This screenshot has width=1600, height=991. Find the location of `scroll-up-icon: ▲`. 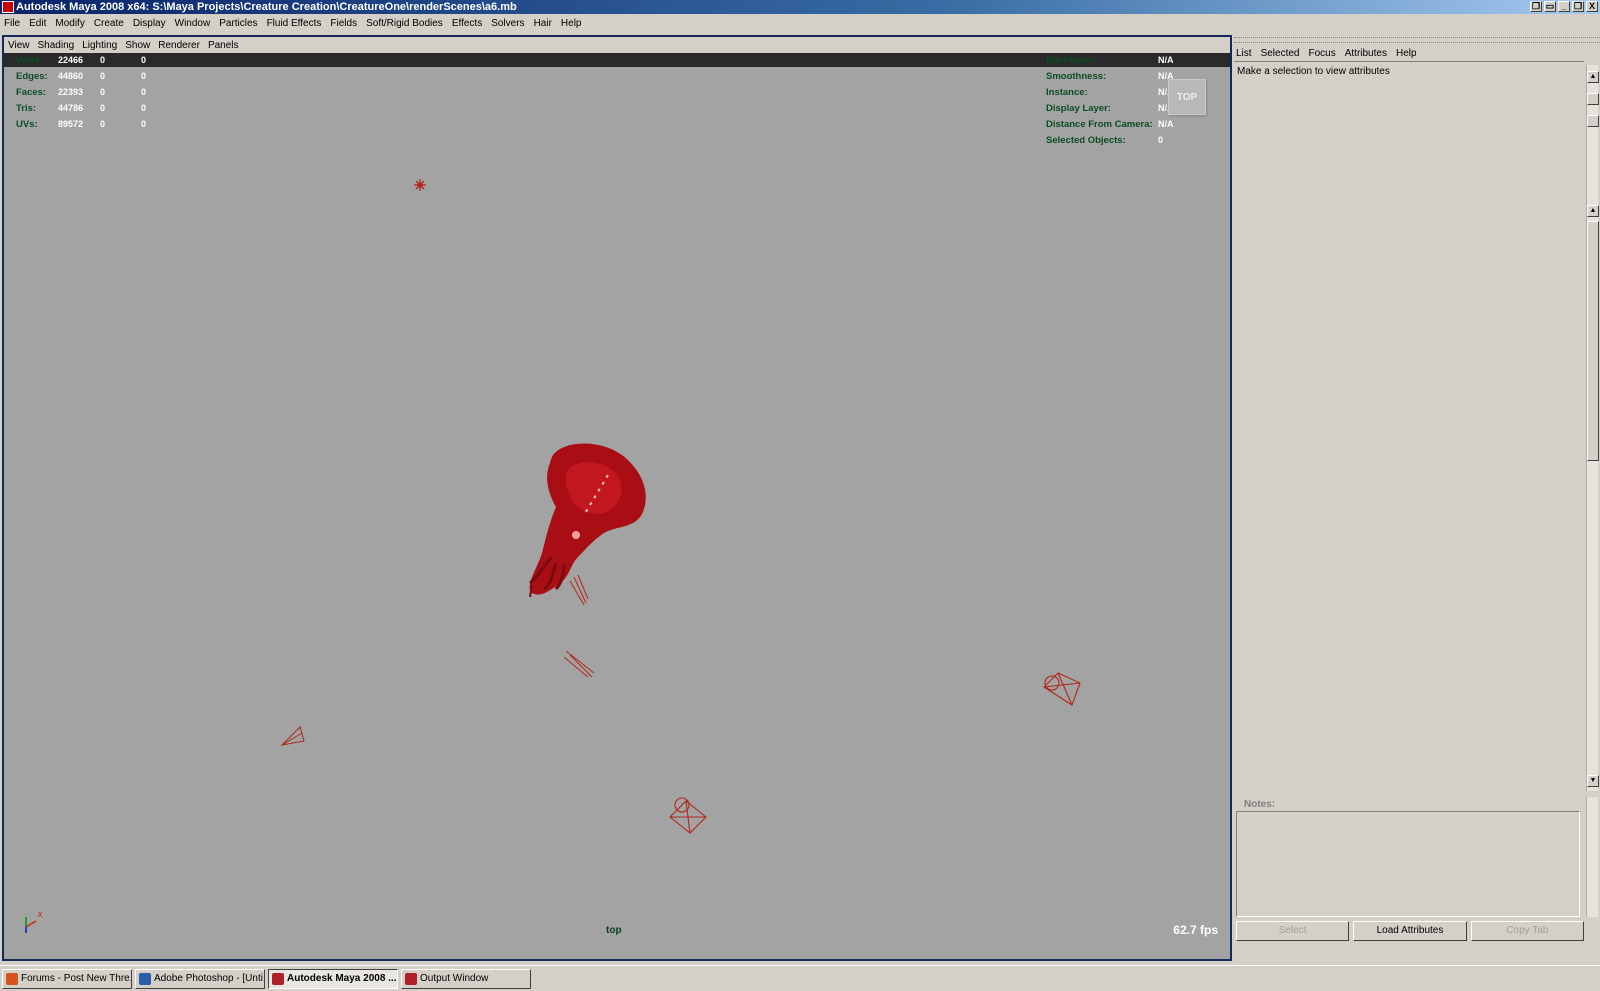

scroll-up-icon: ▲ is located at coordinates (1593, 77).